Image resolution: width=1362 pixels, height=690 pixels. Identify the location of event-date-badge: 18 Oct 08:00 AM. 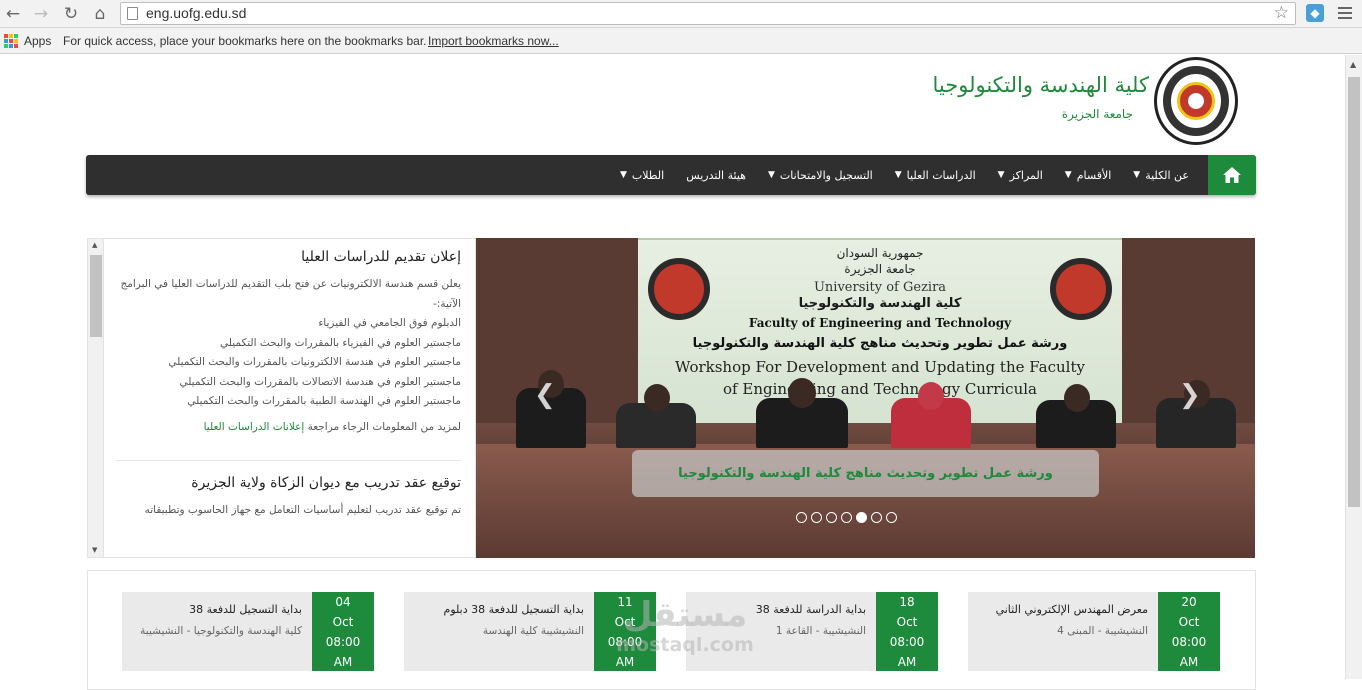
(907, 631).